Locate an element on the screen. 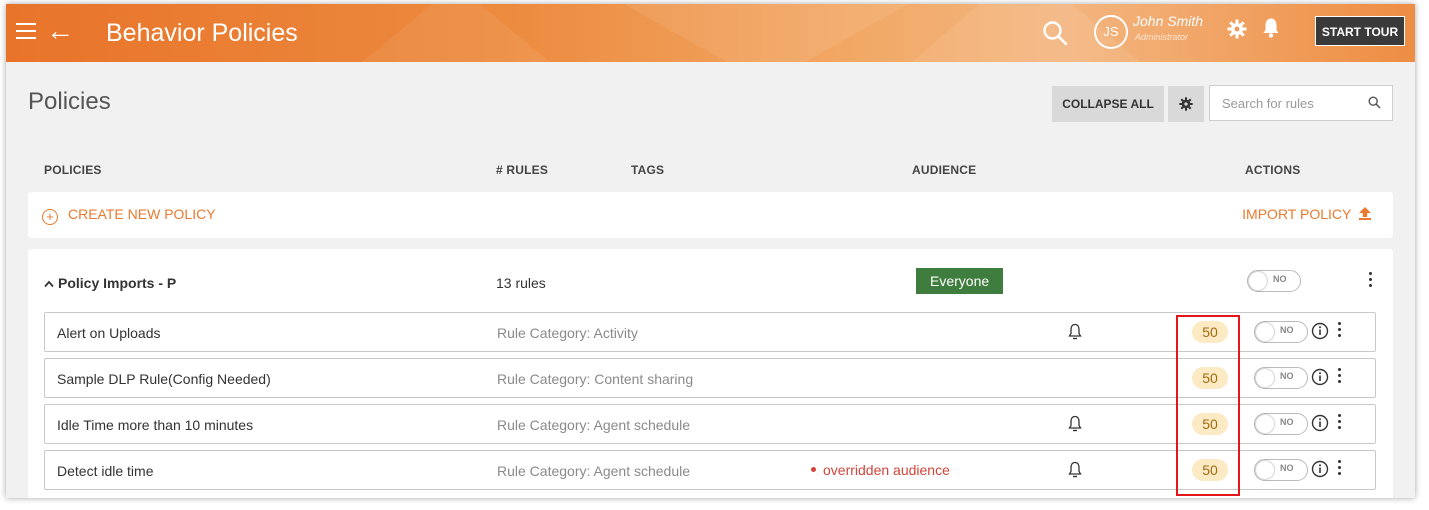 This screenshot has height=510, width=1429. page-title: Policies is located at coordinates (69, 101).